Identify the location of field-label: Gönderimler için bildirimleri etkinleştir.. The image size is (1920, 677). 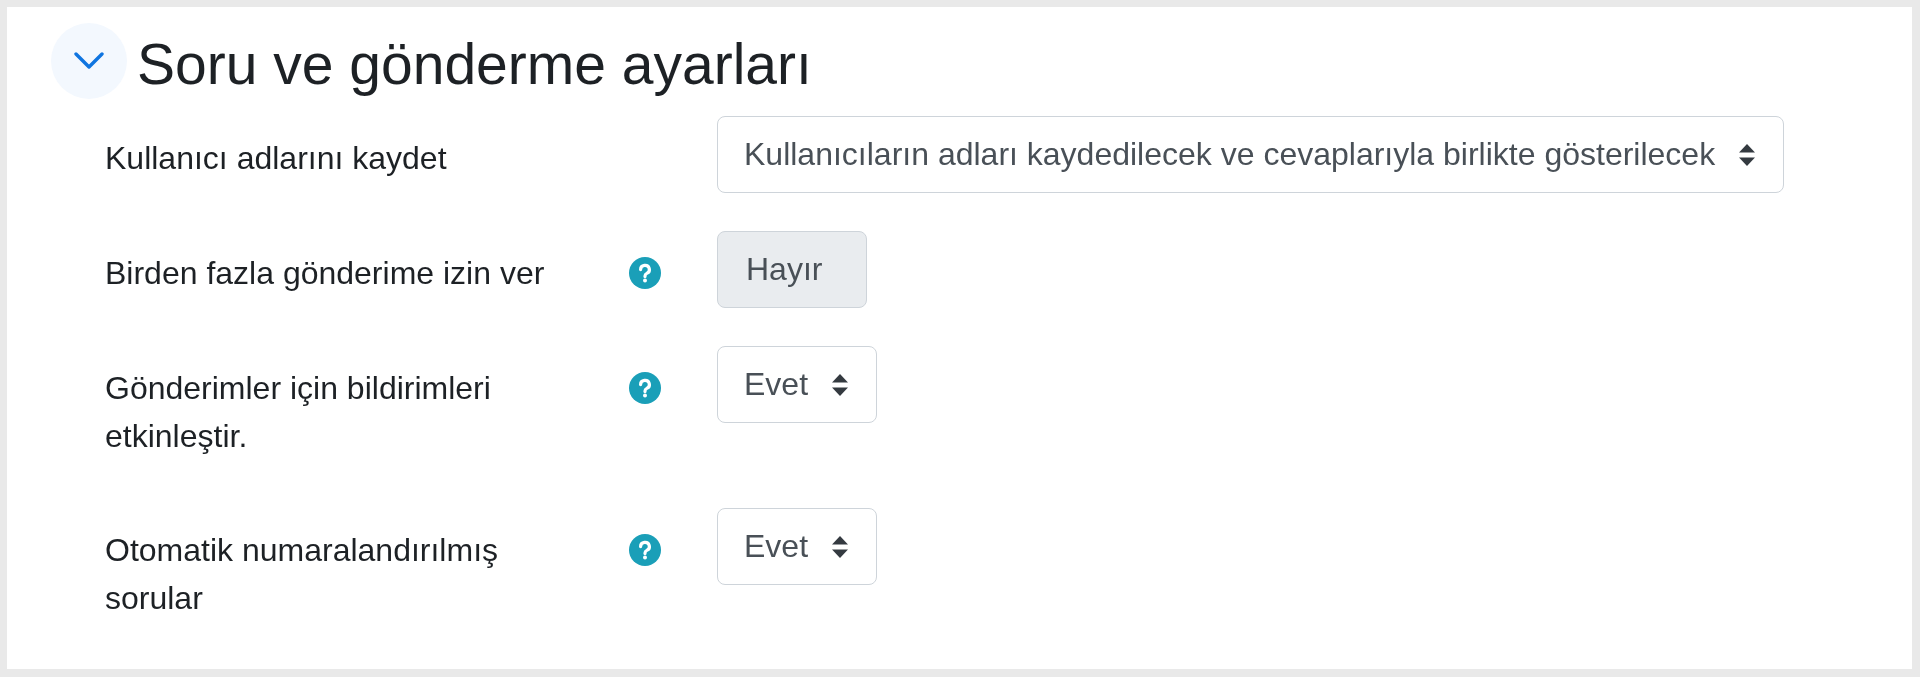
(298, 412).